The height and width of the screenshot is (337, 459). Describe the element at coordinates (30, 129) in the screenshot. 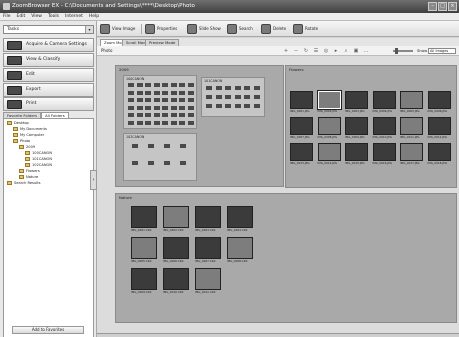

I see `tree-item-my-documents: My Documents` at that location.